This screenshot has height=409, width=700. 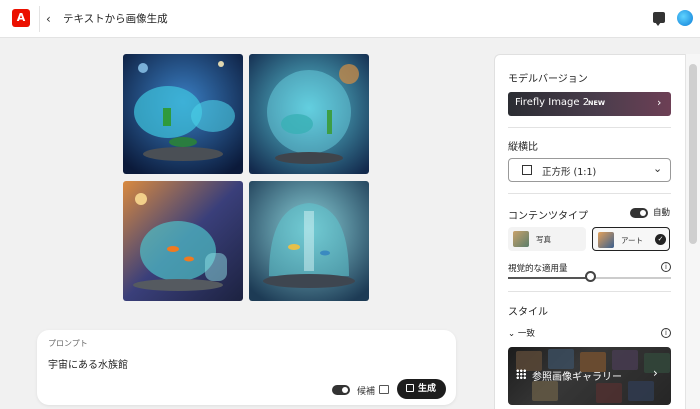 What do you see at coordinates (662, 213) in the screenshot?
I see `auto-label: 自動` at bounding box center [662, 213].